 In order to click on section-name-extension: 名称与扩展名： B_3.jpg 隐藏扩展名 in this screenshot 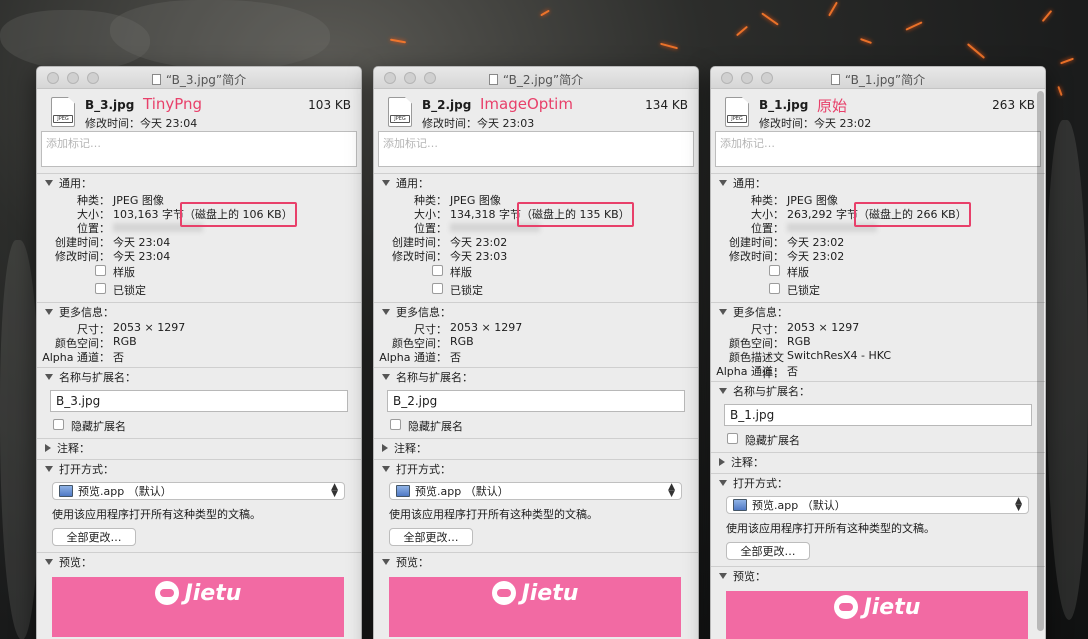, I will do `click(199, 401)`.